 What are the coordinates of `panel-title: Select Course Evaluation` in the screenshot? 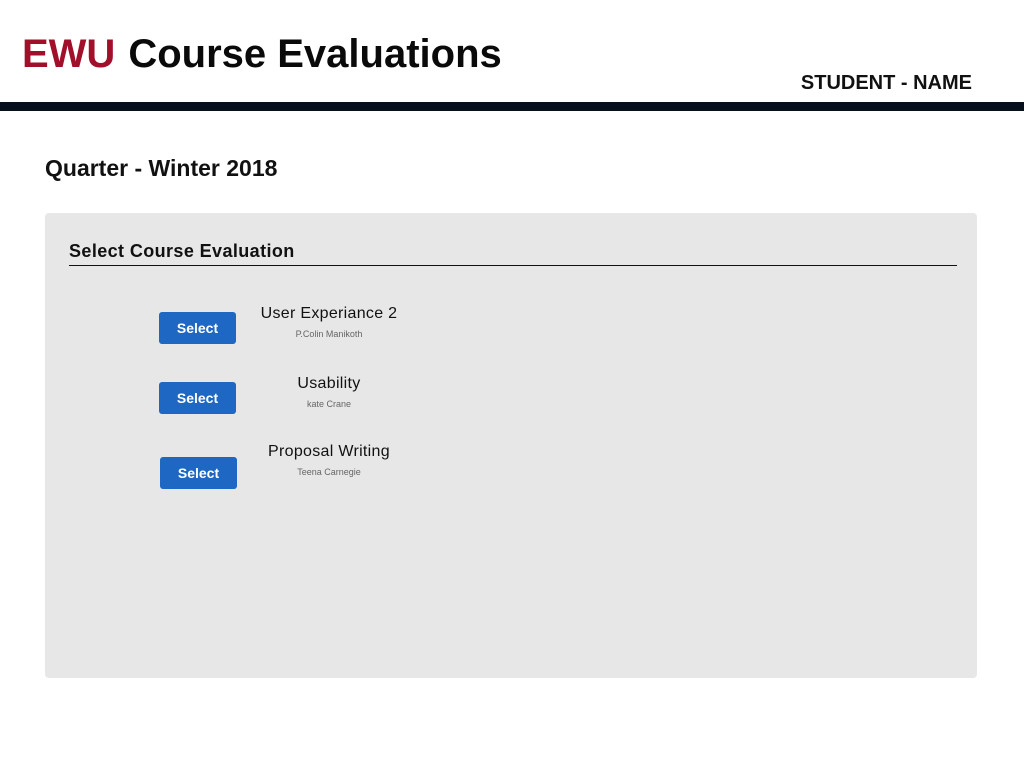 It's located at (182, 251).